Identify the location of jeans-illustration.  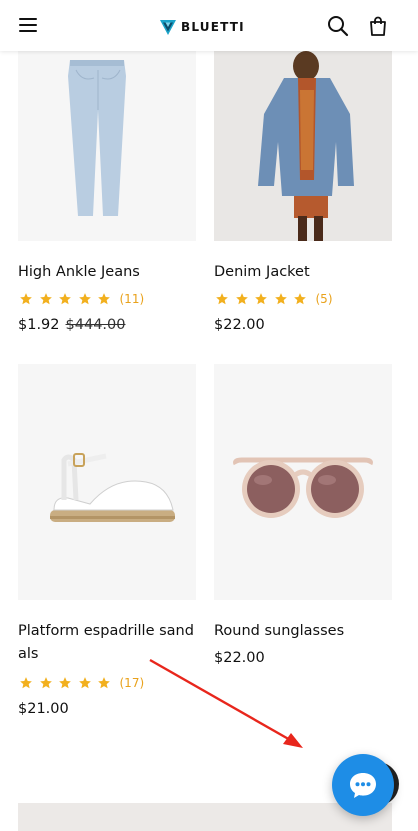
(97, 138).